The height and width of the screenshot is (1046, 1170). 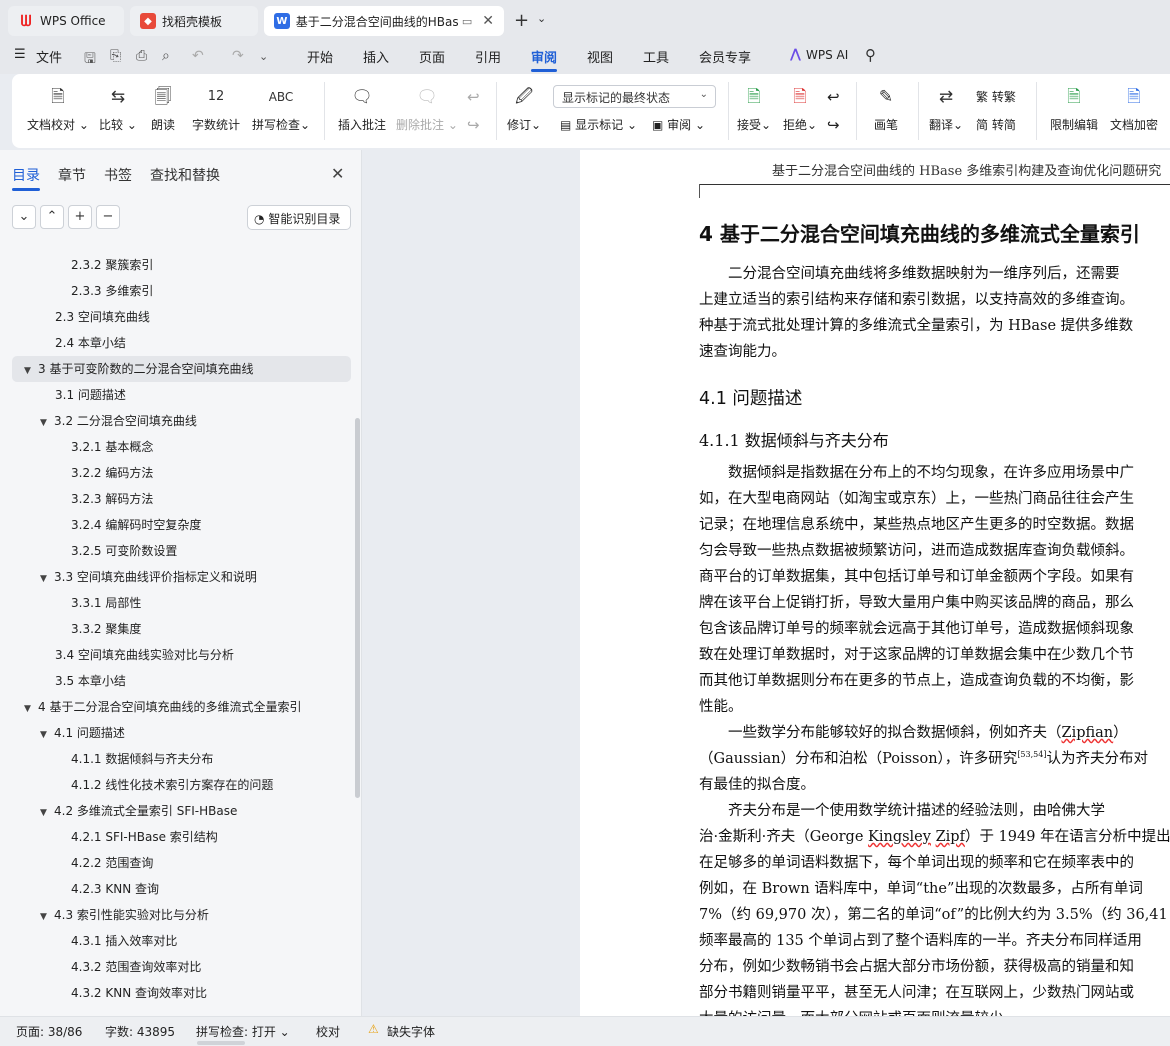 What do you see at coordinates (376, 56) in the screenshot?
I see `menu-insert: 插入` at bounding box center [376, 56].